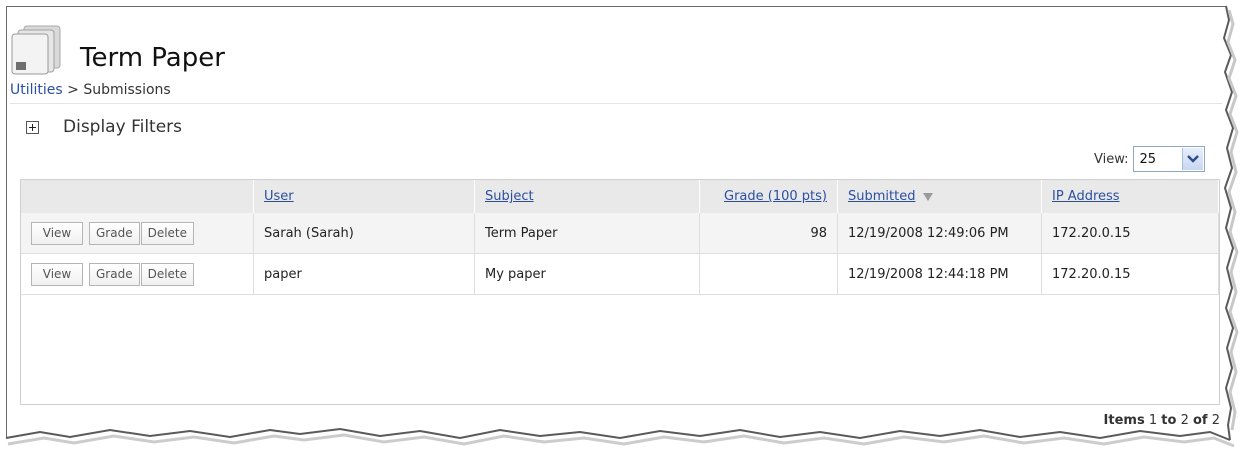 The height and width of the screenshot is (459, 1243). Describe the element at coordinates (1215, 420) in the screenshot. I see `pager-total: 2` at that location.